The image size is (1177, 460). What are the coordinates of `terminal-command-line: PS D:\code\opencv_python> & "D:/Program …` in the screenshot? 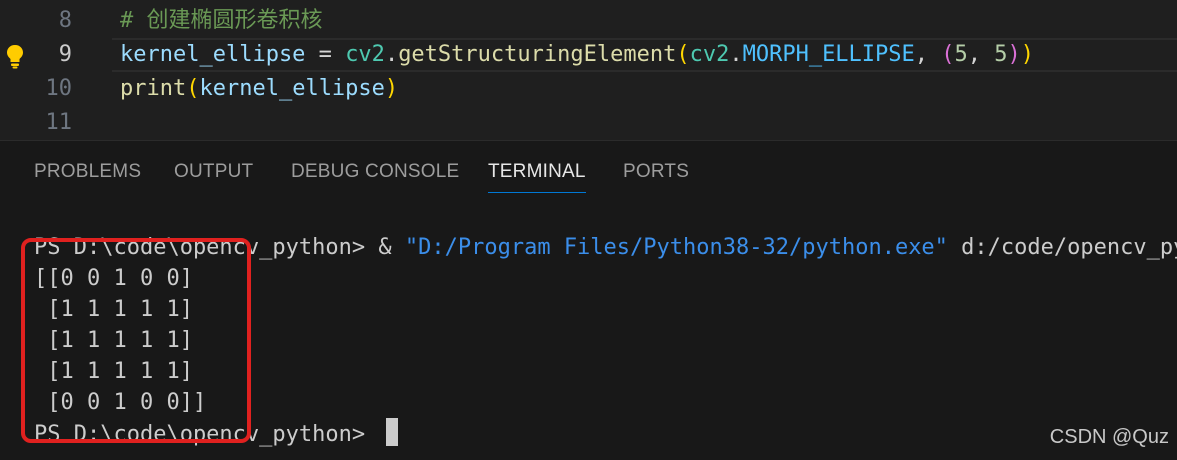 It's located at (605, 247).